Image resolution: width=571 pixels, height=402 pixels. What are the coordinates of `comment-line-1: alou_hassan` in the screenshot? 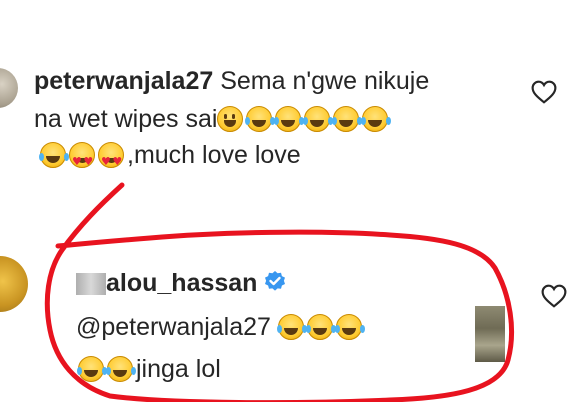 It's located at (181, 283).